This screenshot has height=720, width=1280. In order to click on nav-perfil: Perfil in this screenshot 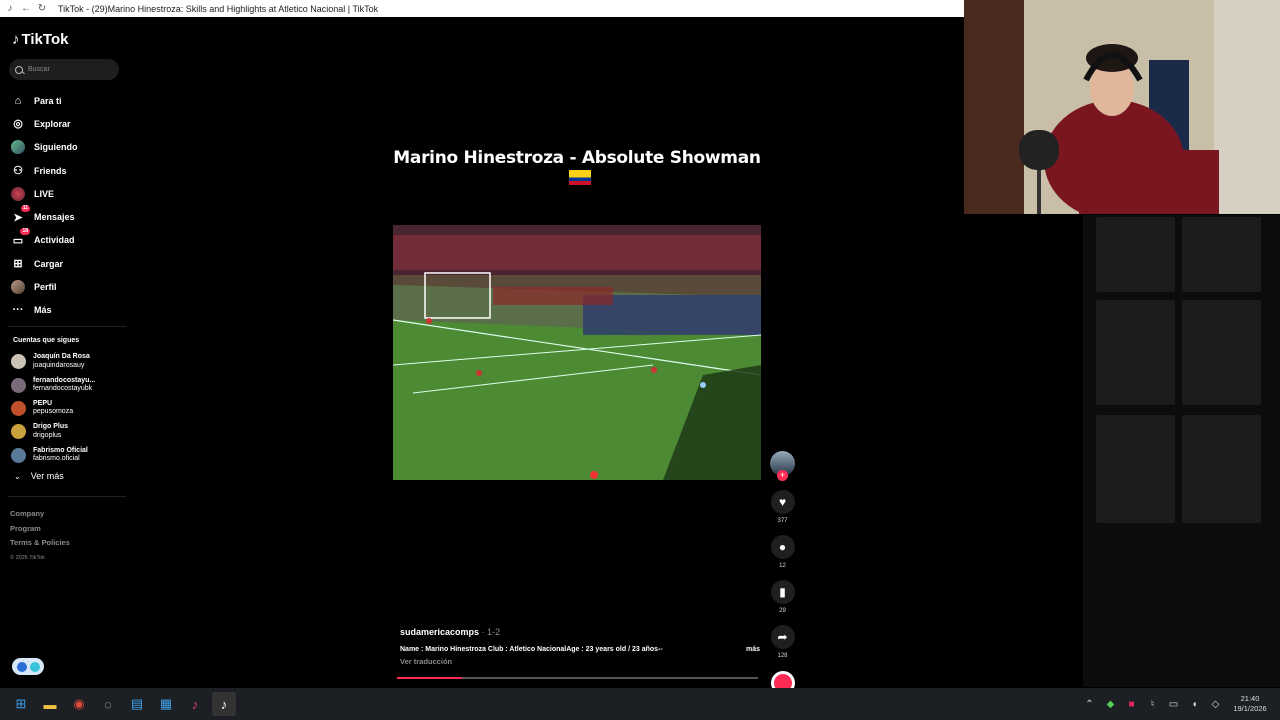, I will do `click(67, 286)`.